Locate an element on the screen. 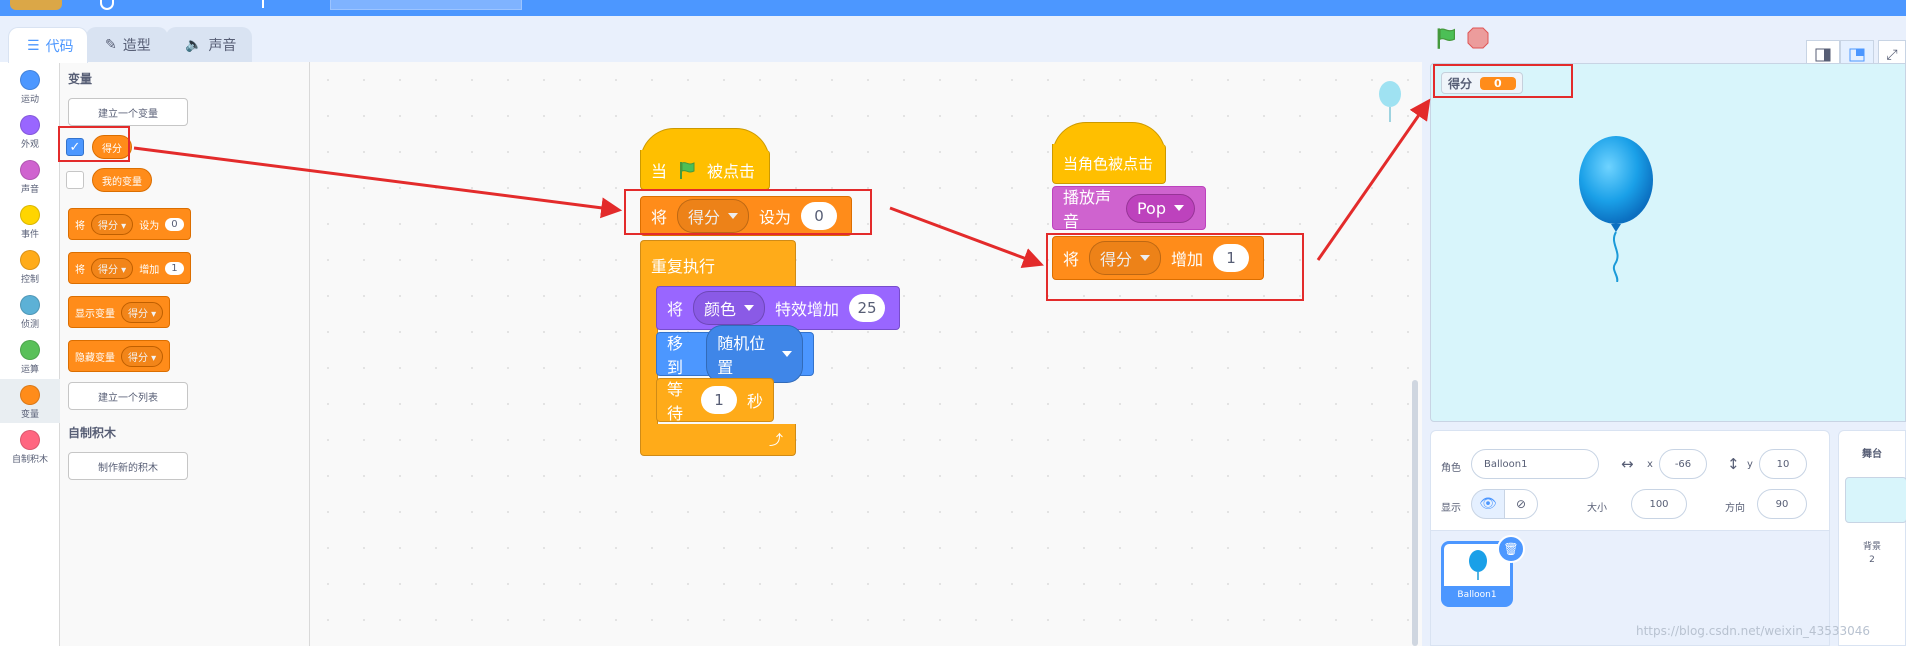 Image resolution: width=1906 pixels, height=646 pixels. play-sound-block: 播放声音 Pop is located at coordinates (1129, 208).